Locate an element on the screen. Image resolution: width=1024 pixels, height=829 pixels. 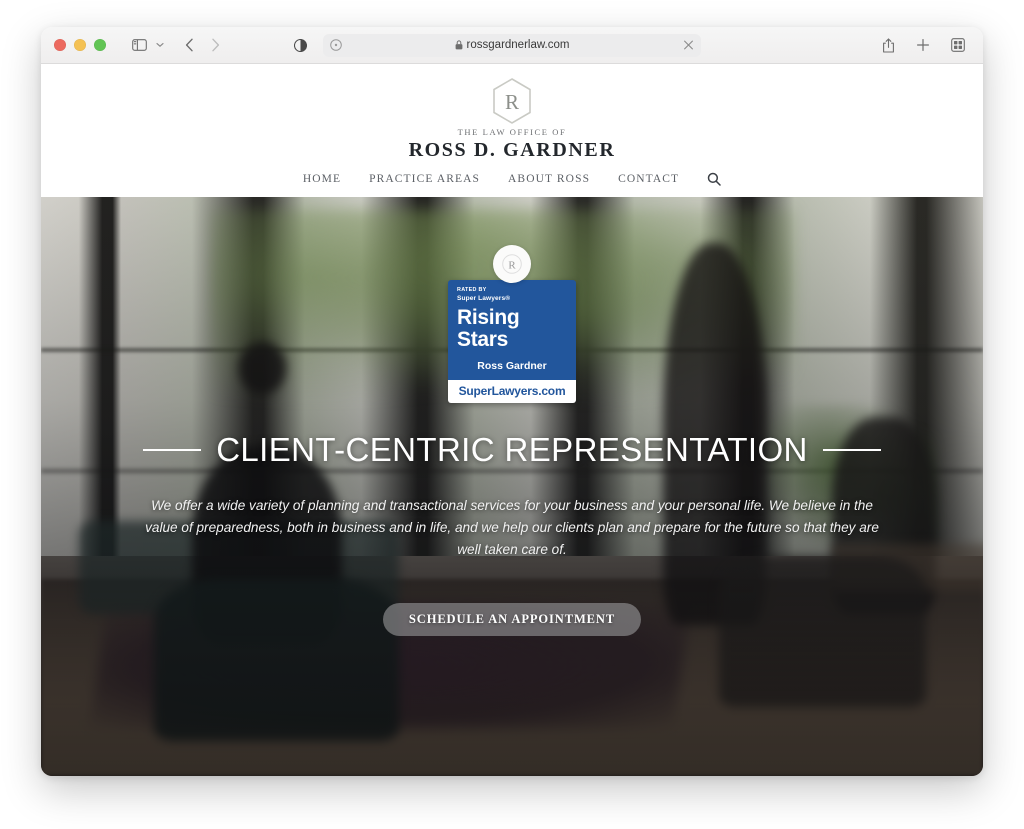
toolbar-right-actions is located at coordinates (923, 45).